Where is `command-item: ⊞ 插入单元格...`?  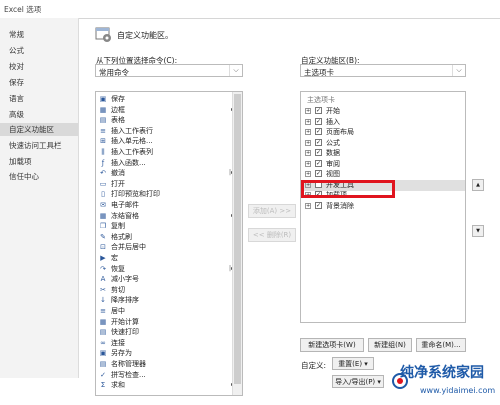
command-item: ⊞ 插入单元格... is located at coordinates (166, 141).